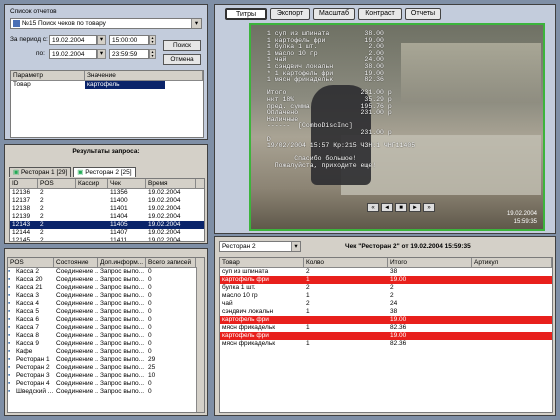  I want to click on pos-row: ▪ Касса 4 Соединение ... Запрос выпо... 0, so click(106, 304).